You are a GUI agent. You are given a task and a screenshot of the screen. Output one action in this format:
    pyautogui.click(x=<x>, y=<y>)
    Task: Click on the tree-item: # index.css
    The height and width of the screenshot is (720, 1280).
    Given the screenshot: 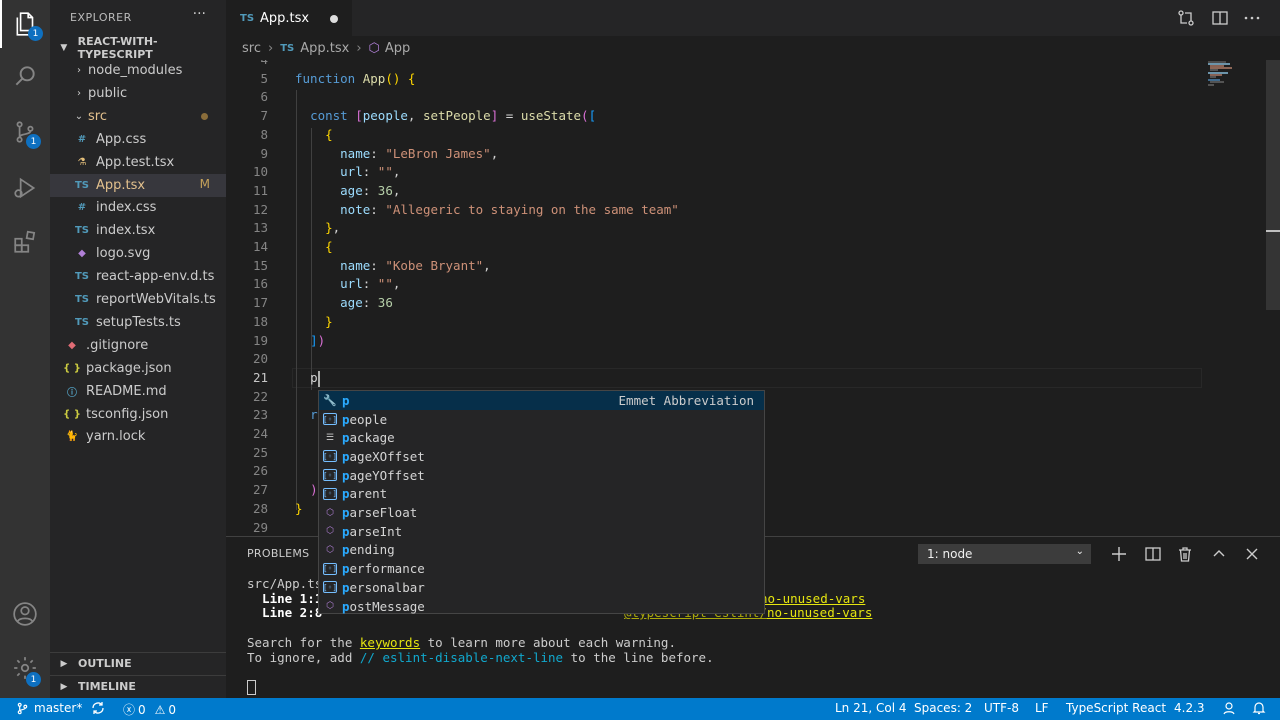 What is the action you would take?
    pyautogui.click(x=138, y=207)
    